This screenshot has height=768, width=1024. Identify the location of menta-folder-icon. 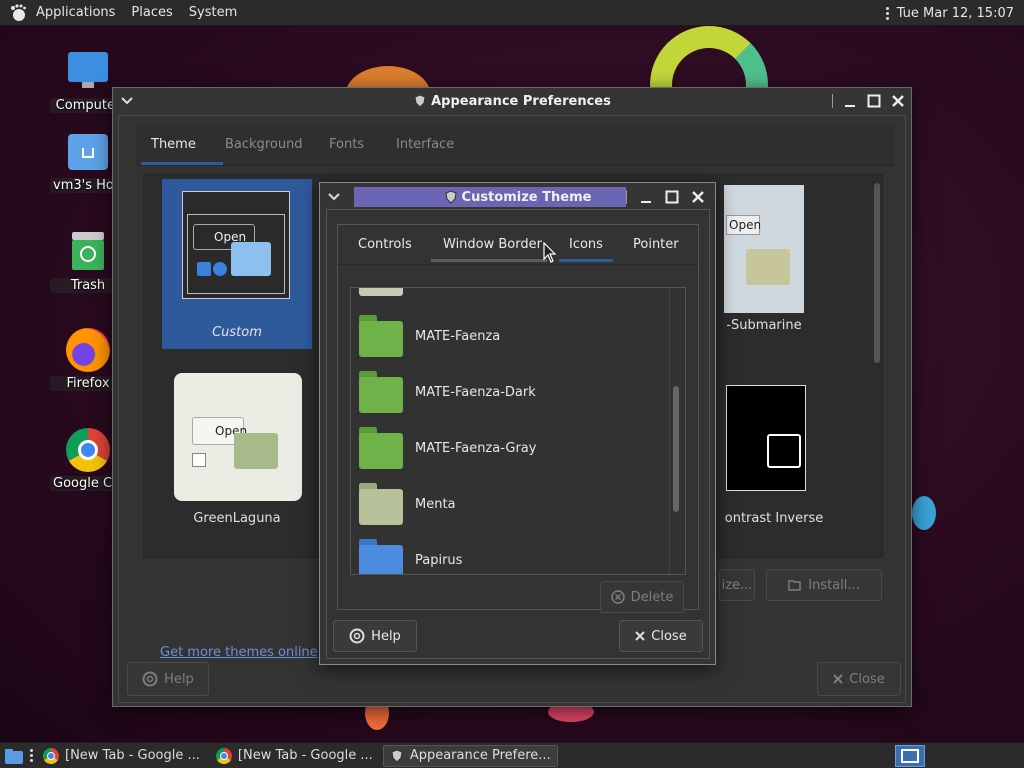
(381, 504).